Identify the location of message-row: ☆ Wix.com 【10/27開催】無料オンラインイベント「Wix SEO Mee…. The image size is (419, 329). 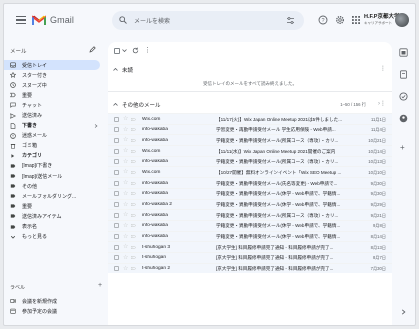
(250, 172).